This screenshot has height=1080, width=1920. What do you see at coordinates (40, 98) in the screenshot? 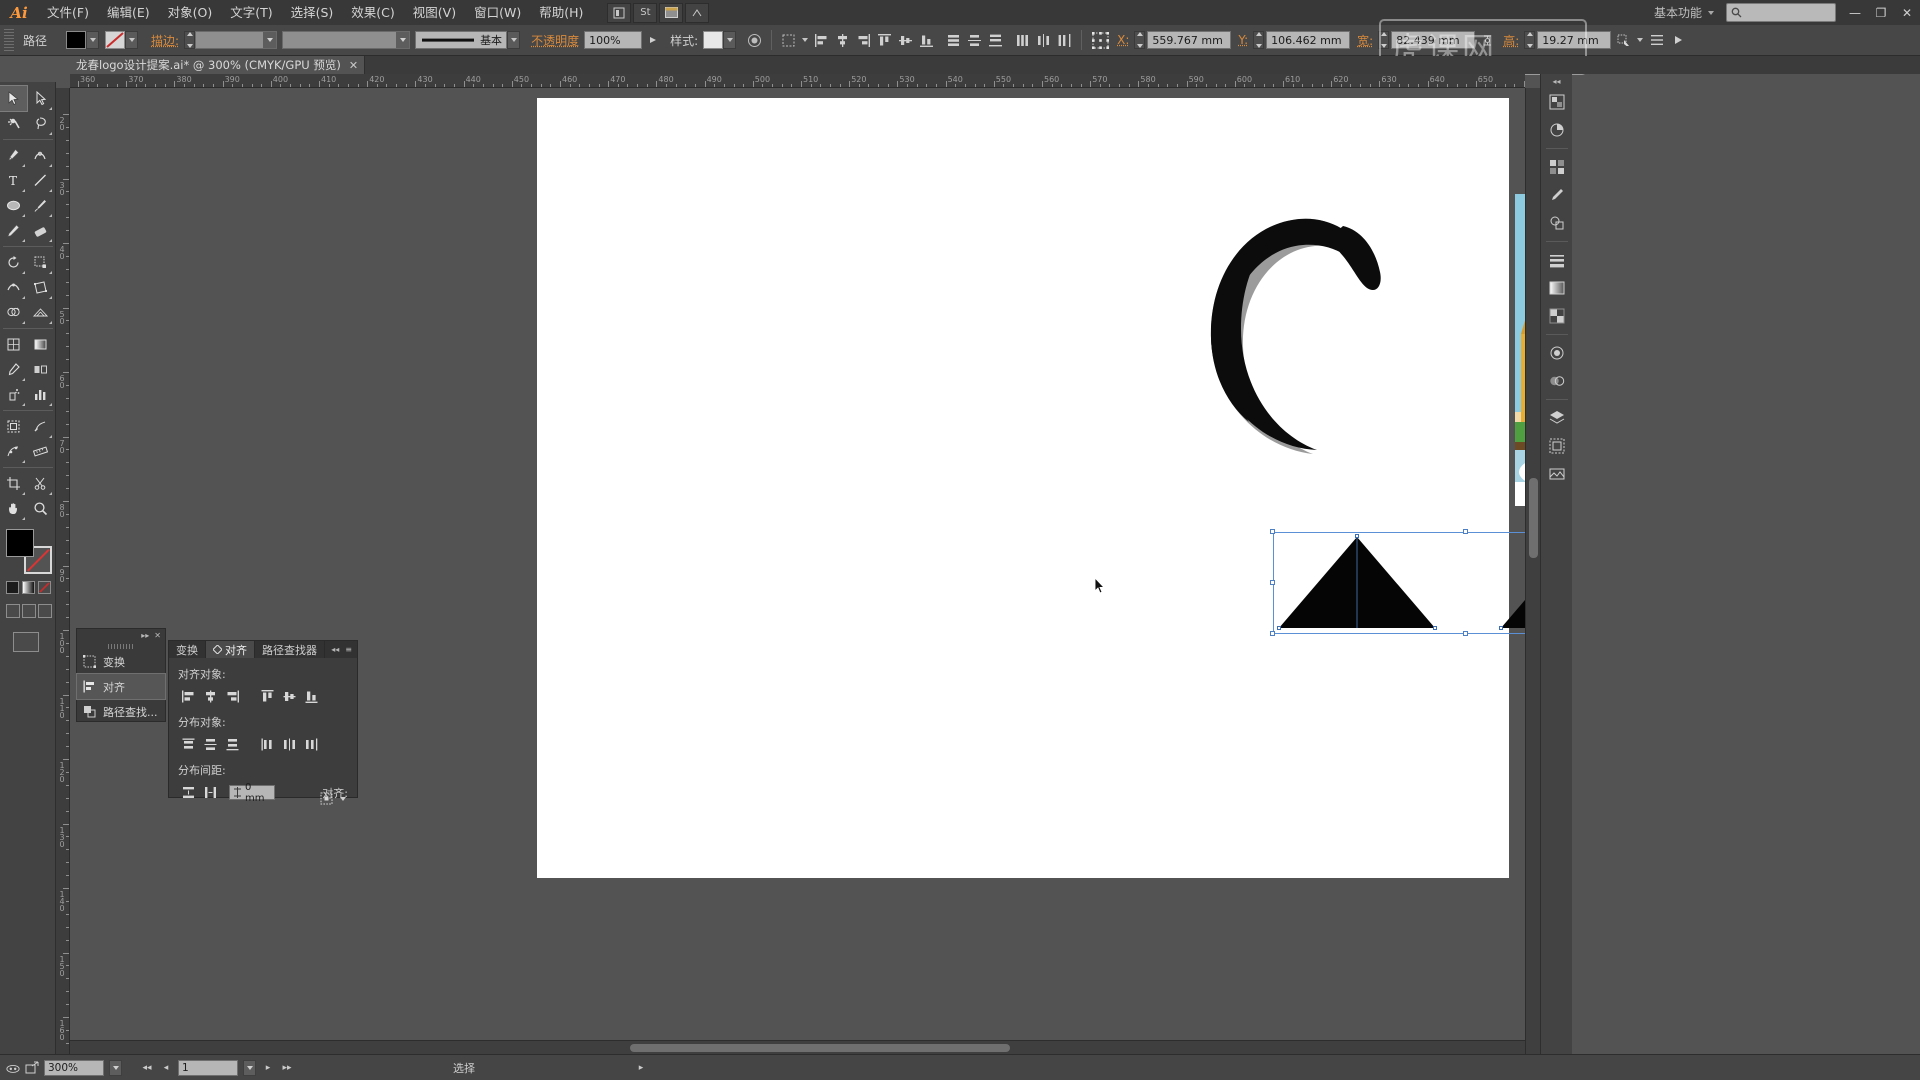
I see `direct-selection-tool` at bounding box center [40, 98].